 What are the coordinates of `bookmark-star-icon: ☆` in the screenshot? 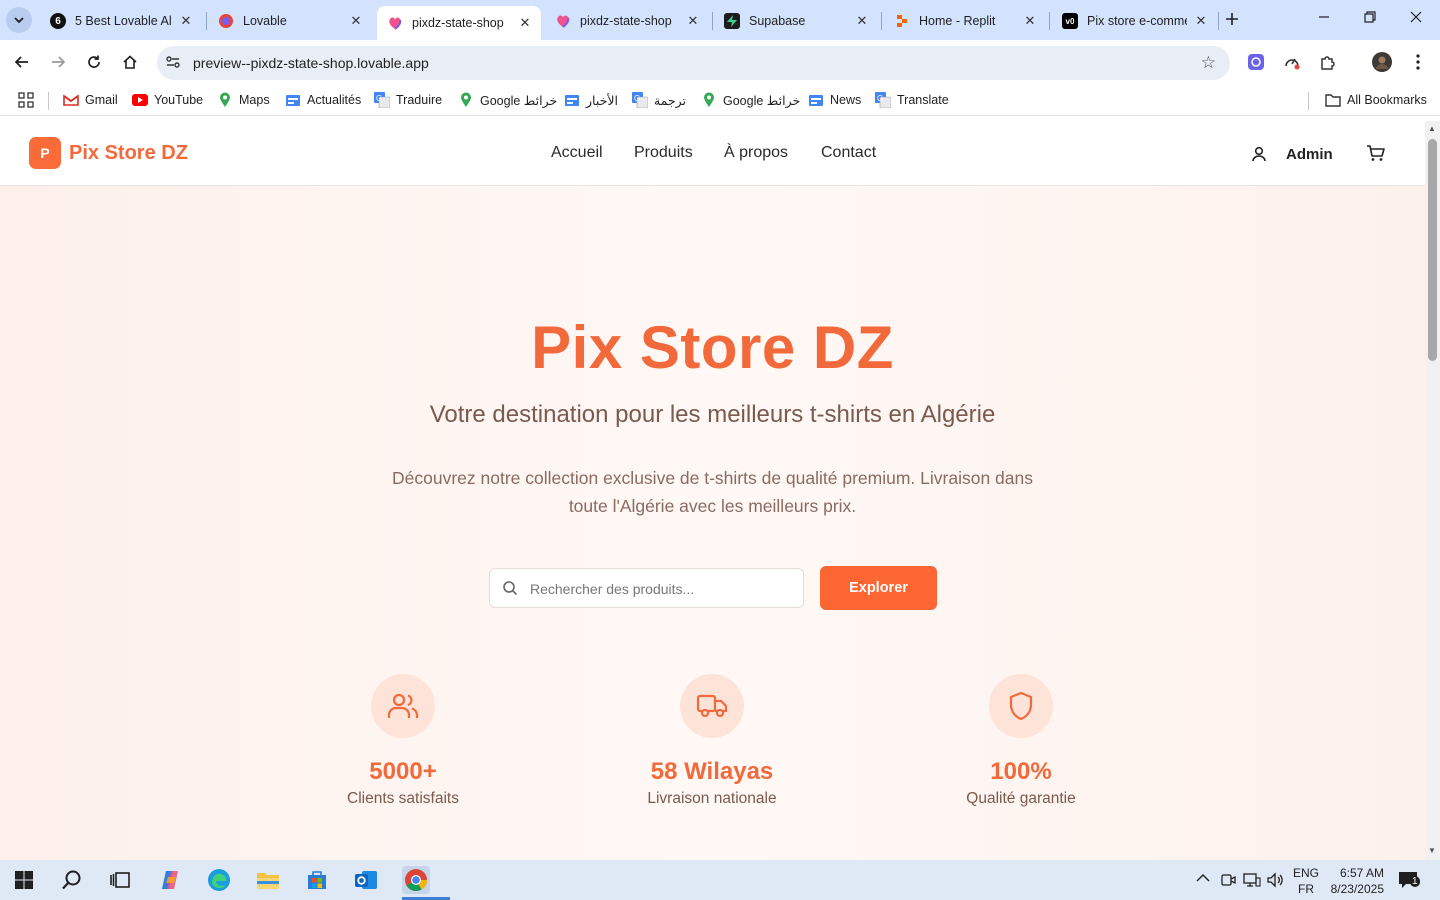 It's located at (1208, 63).